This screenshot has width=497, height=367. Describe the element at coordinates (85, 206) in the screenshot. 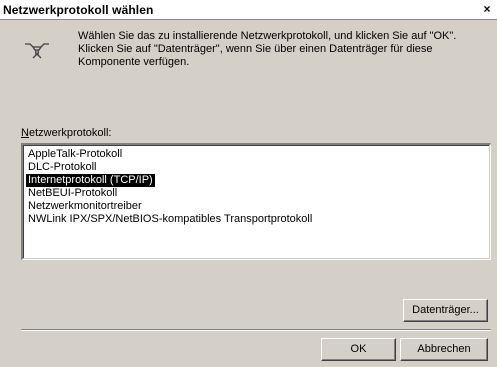

I see `protocol-list-item: Netzwerkmonitortreiber` at that location.